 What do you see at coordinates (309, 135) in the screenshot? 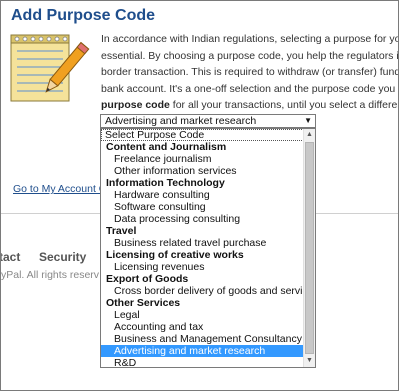
I see `chevron-up-icon: ▲` at bounding box center [309, 135].